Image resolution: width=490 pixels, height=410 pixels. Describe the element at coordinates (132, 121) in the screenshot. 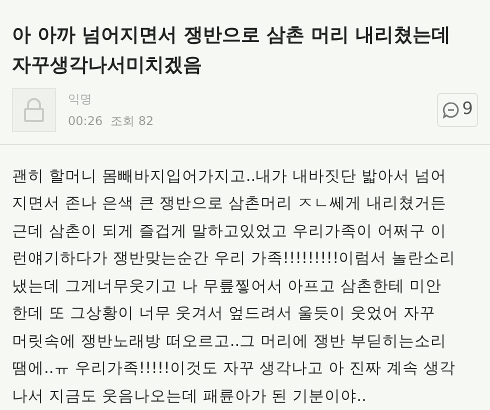

I see `view-count: 조회 82` at that location.